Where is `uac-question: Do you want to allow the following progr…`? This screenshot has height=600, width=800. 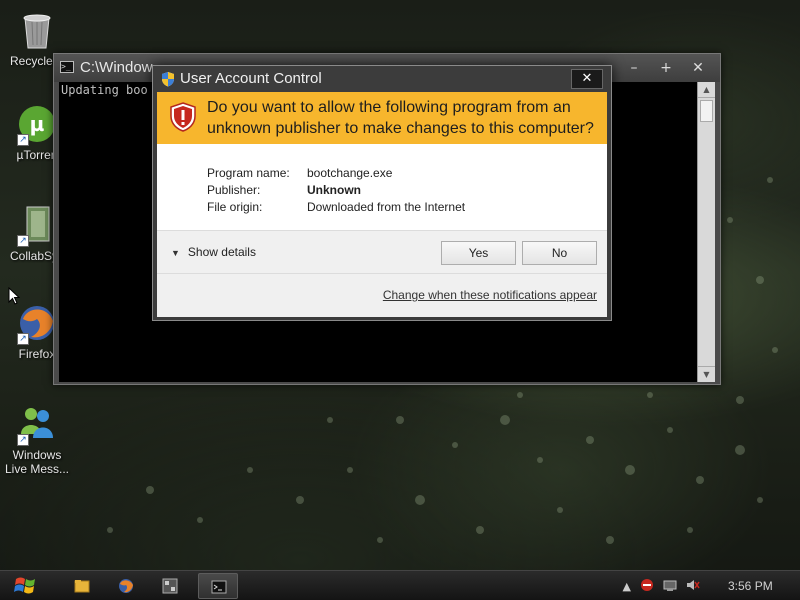 uac-question: Do you want to allow the following progr… is located at coordinates (400, 118).